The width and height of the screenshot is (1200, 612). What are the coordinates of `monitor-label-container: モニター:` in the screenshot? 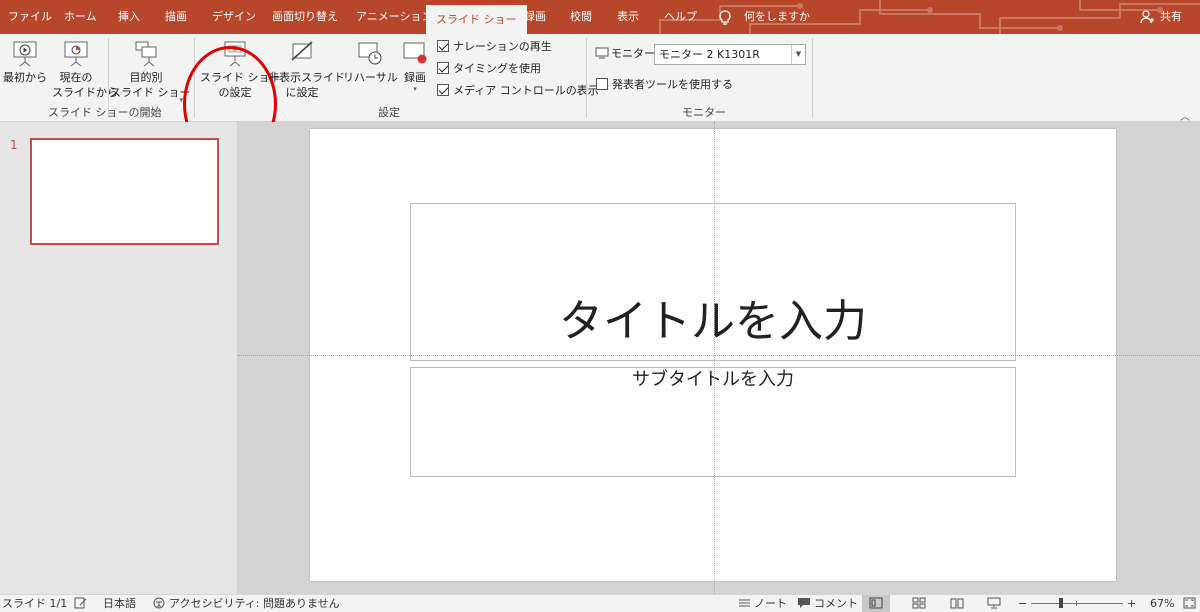 It's located at (627, 54).